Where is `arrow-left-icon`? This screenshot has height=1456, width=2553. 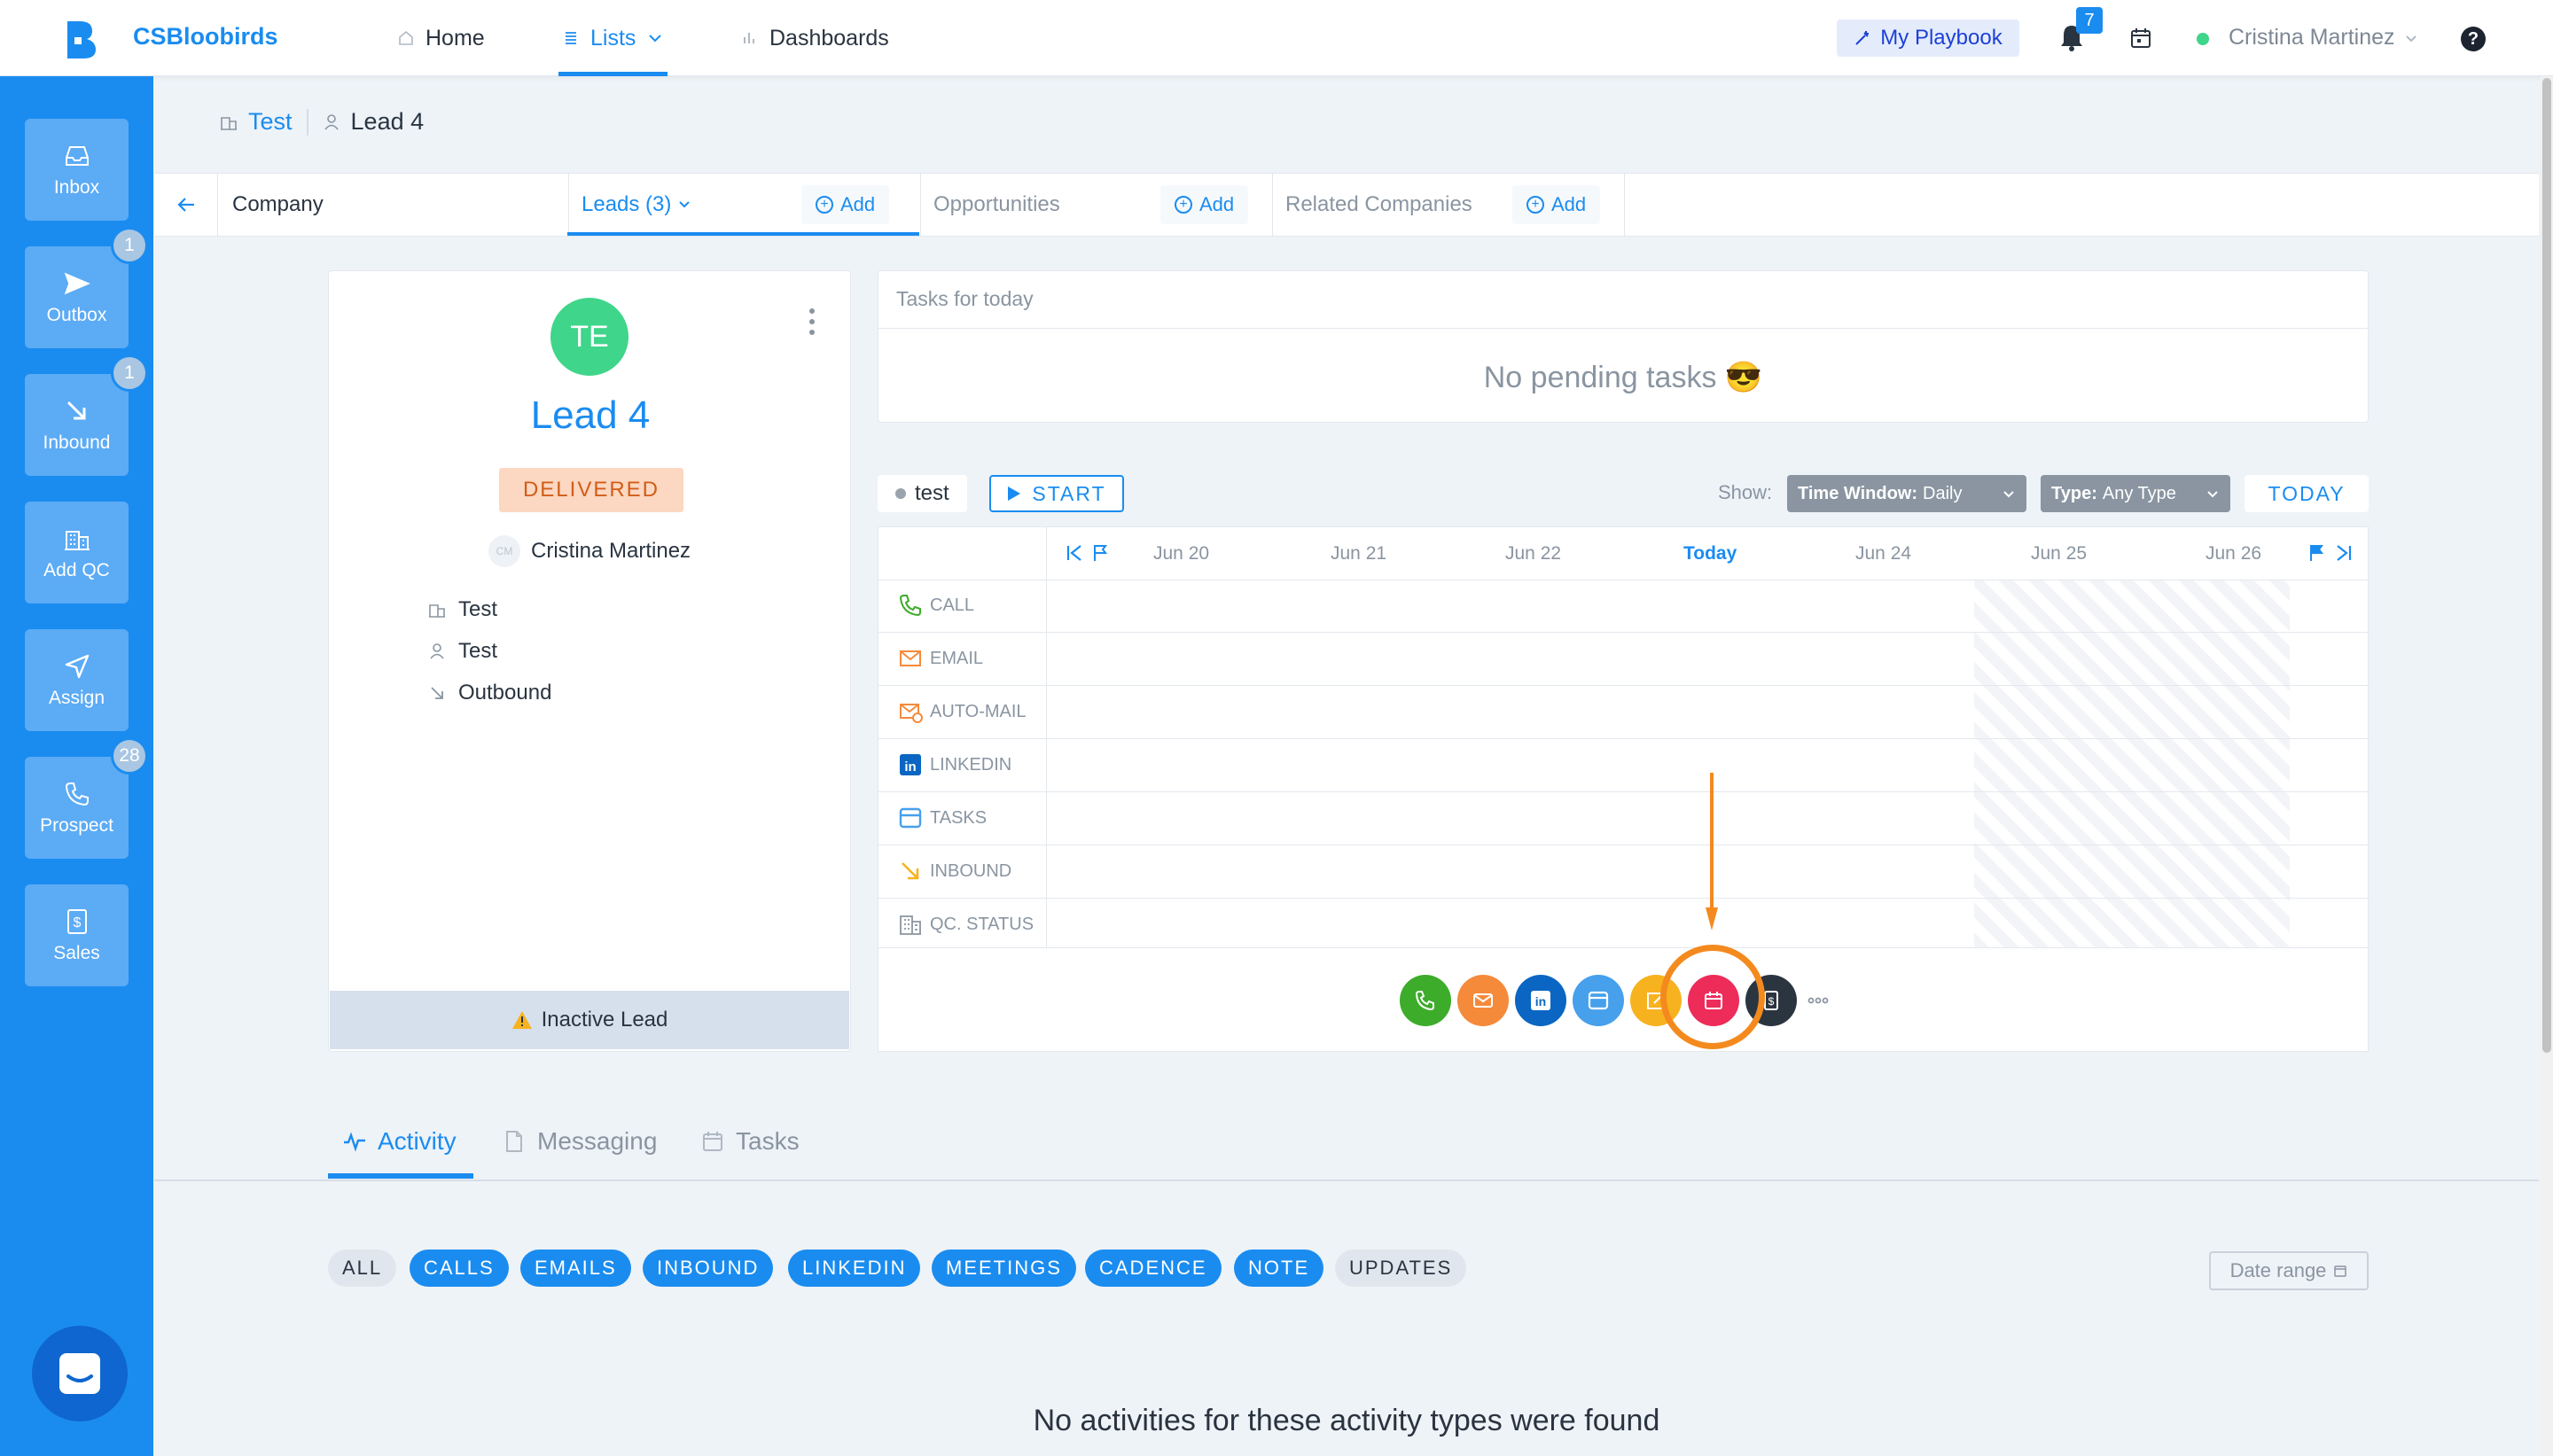 arrow-left-icon is located at coordinates (185, 205).